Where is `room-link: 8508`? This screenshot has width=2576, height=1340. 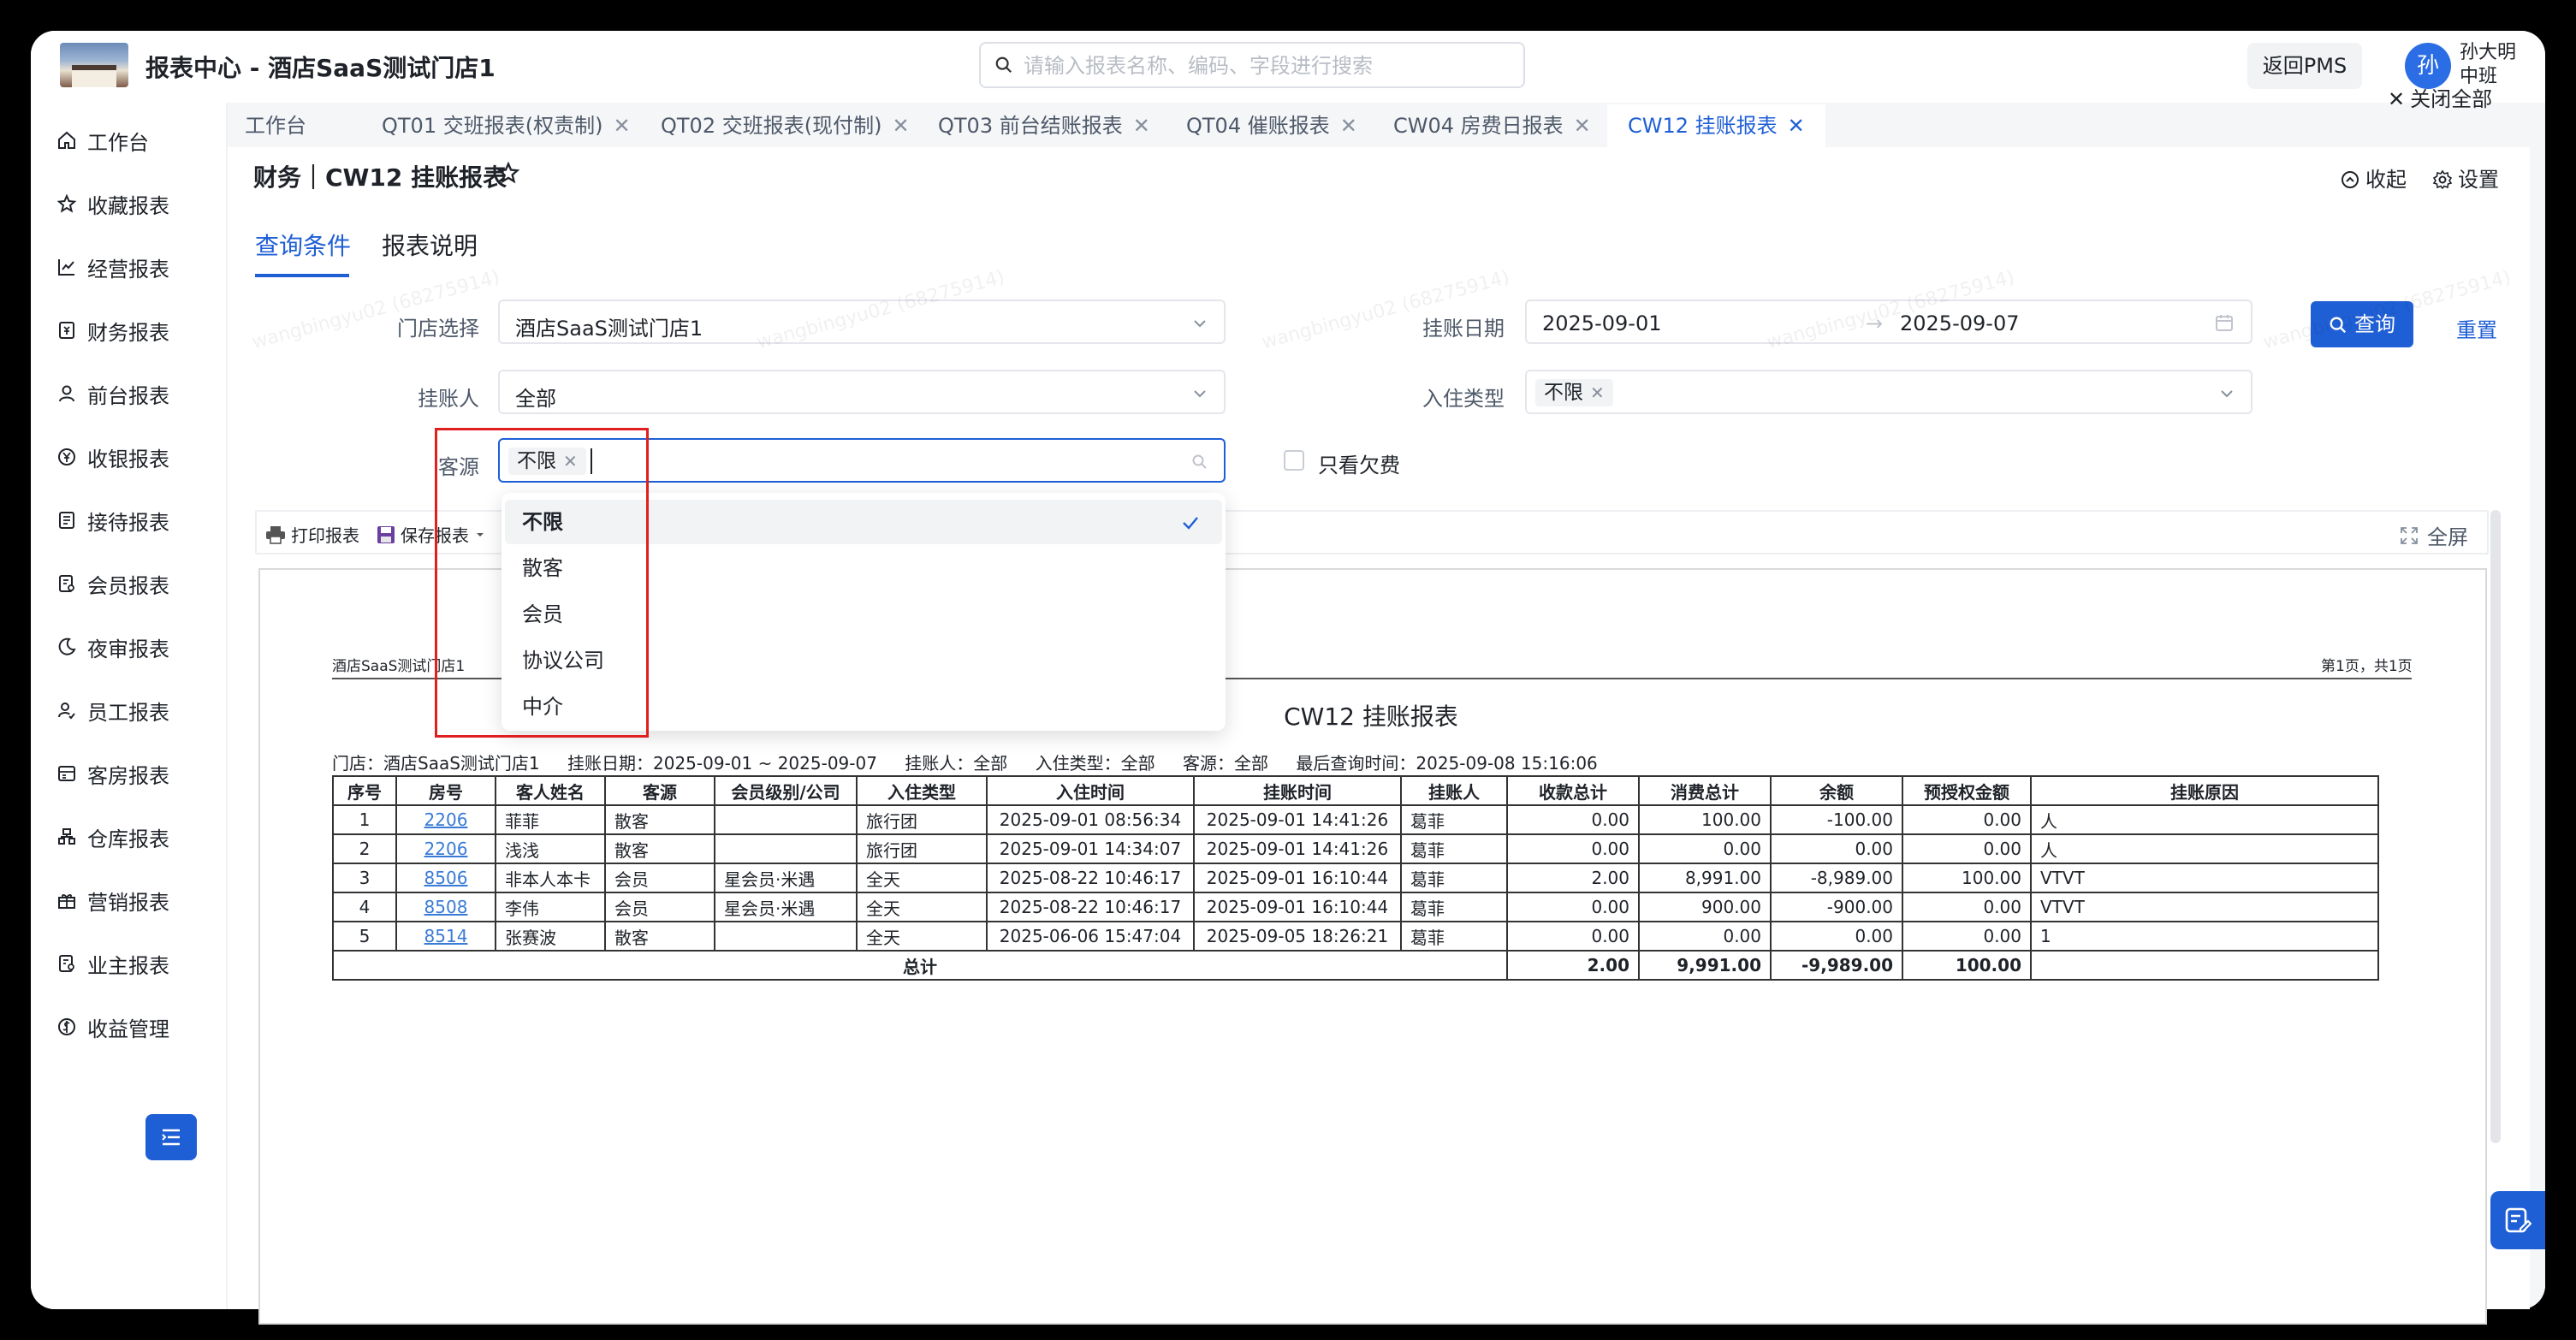
room-link: 8508 is located at coordinates (446, 907).